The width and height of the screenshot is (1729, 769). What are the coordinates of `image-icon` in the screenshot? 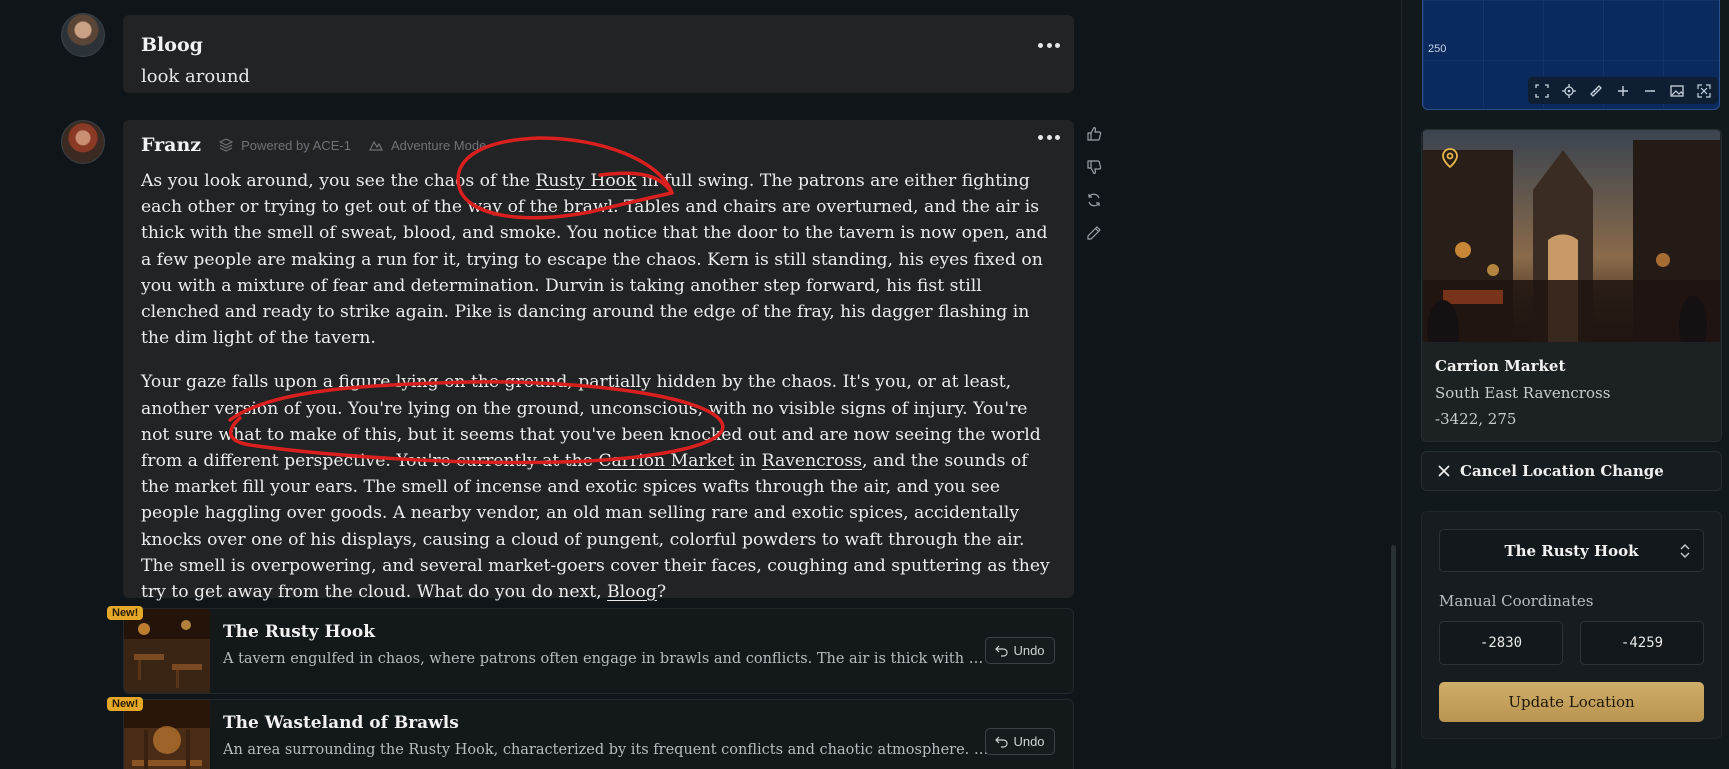 It's located at (1677, 91).